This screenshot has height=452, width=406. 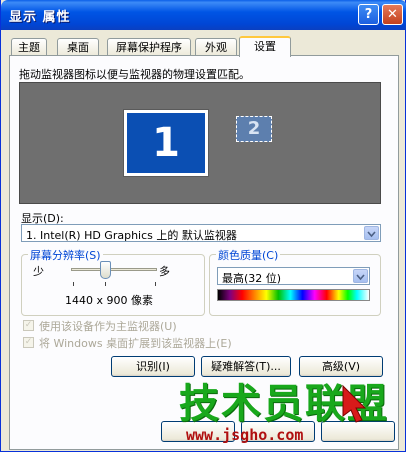 What do you see at coordinates (248, 255) in the screenshot?
I see `color-quality-group-title: 颜色质量(C)` at bounding box center [248, 255].